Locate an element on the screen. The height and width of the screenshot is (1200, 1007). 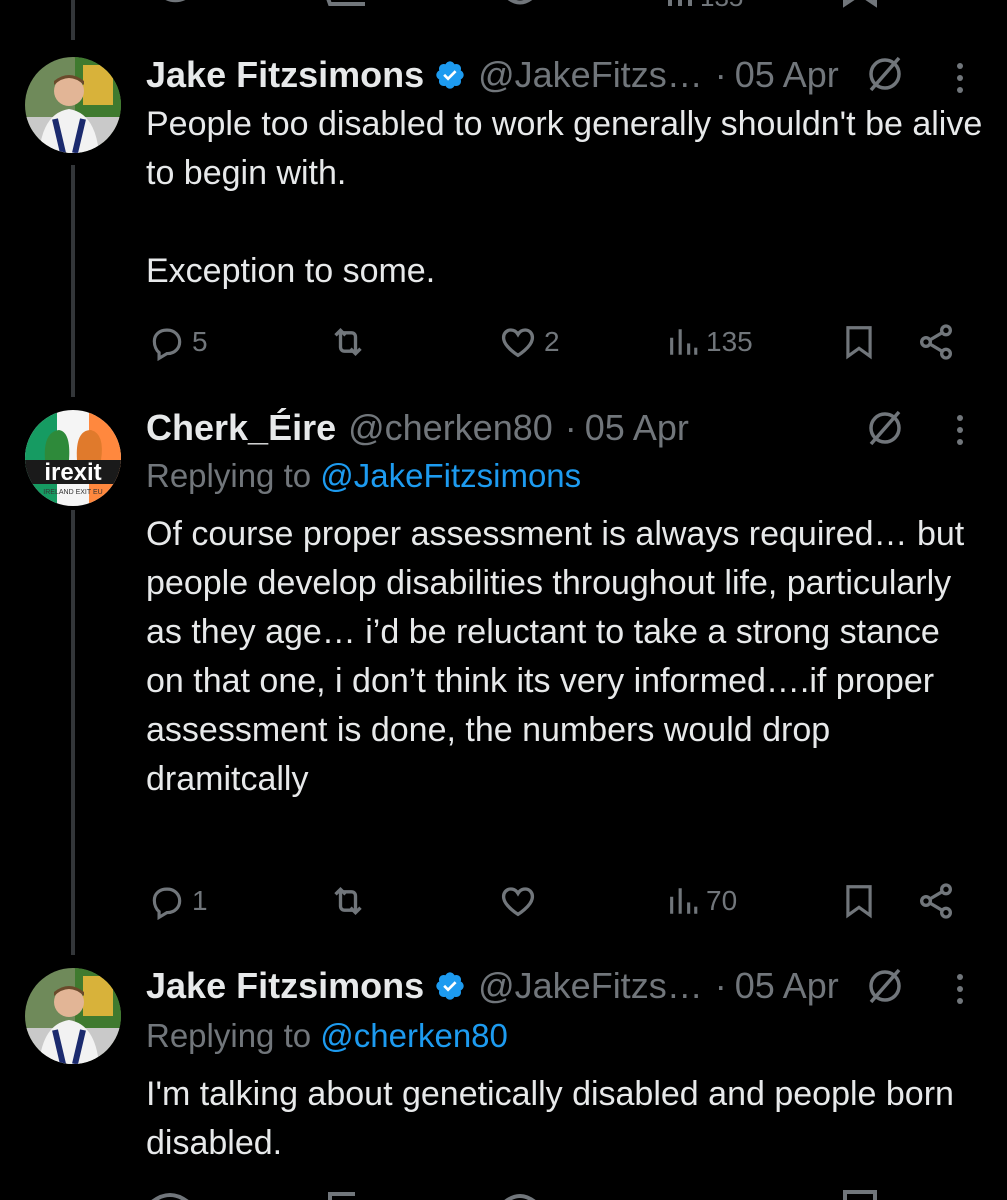
svg-text: 135 is located at coordinates (721, 6).